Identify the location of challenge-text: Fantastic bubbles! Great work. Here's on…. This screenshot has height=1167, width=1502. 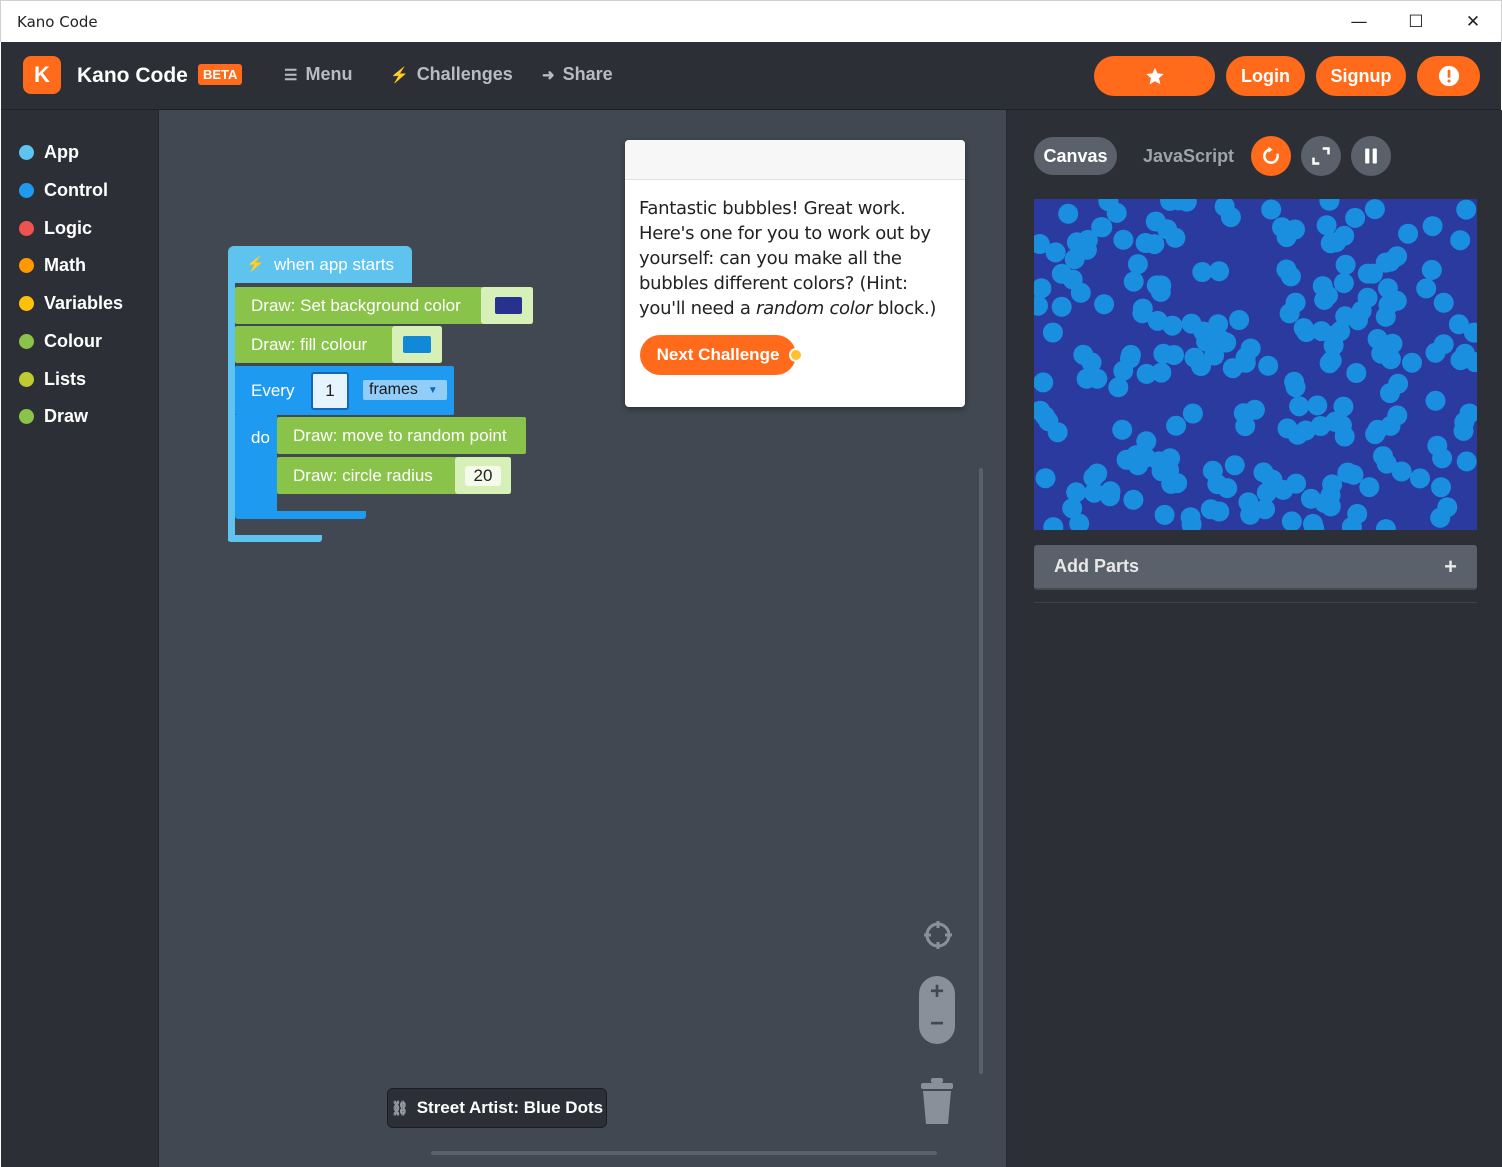
(797, 258).